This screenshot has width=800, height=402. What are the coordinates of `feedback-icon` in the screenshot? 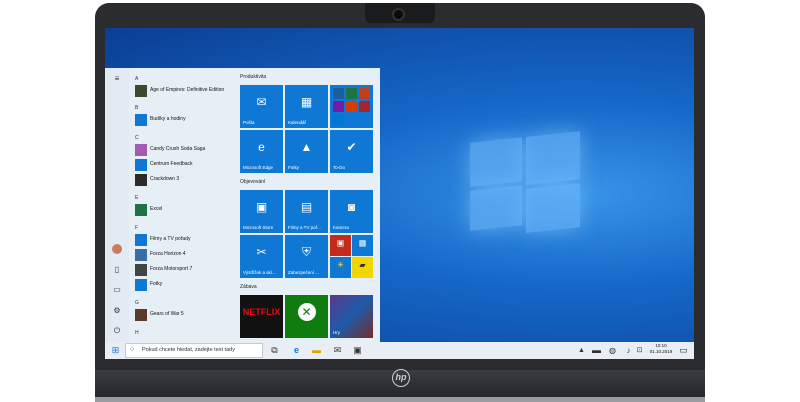 It's located at (141, 165).